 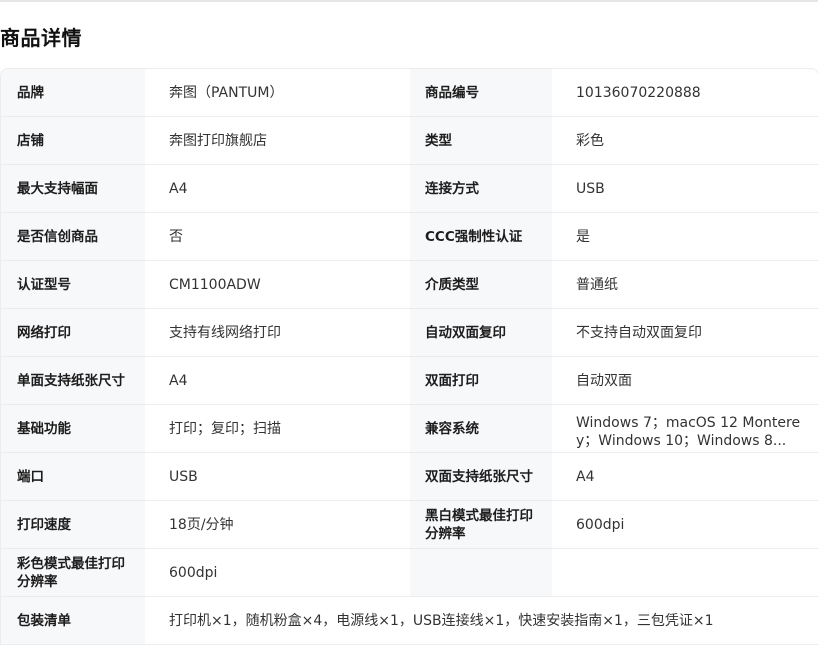 What do you see at coordinates (73, 332) in the screenshot?
I see `spec-label: 网络打印` at bounding box center [73, 332].